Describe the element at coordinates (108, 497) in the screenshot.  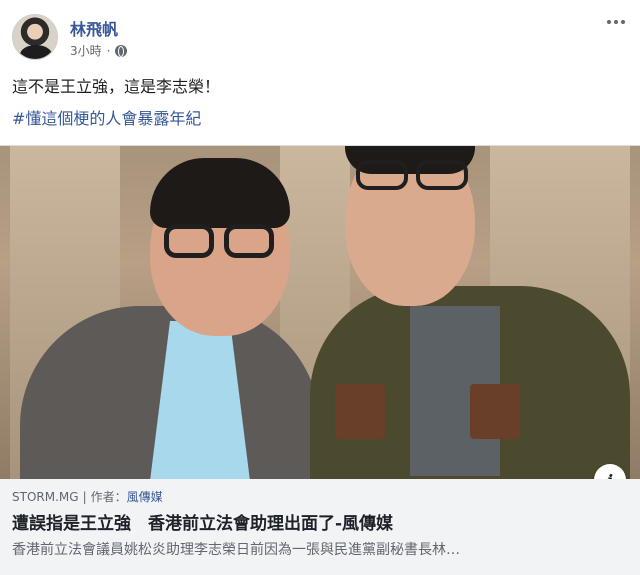
I see `author-label: 作者：` at that location.